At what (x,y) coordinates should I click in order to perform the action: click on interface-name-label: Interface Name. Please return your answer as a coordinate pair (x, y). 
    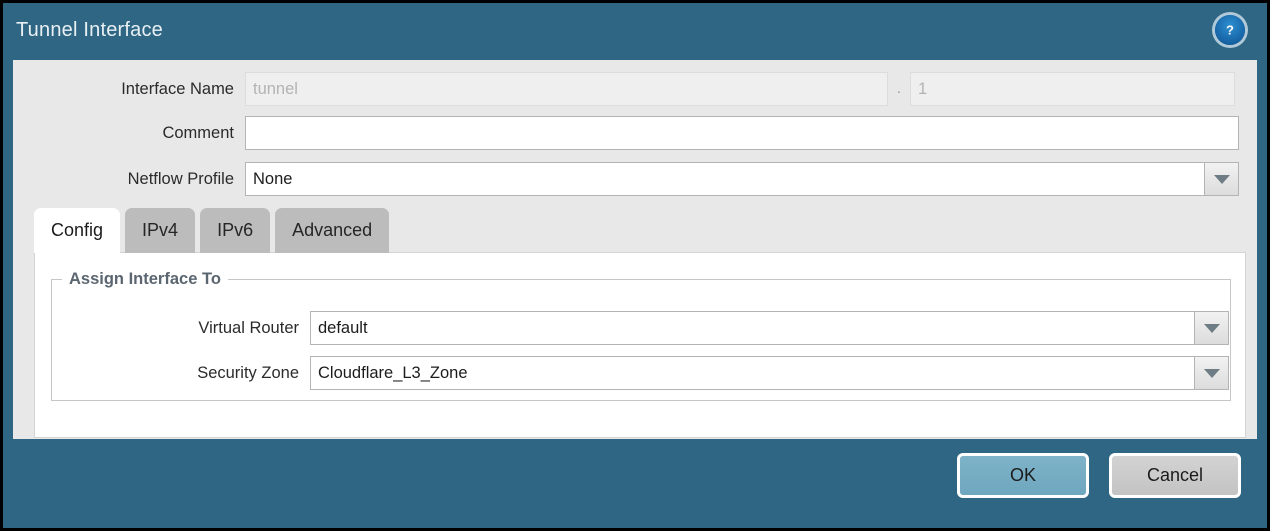
    Looking at the image, I should click on (177, 88).